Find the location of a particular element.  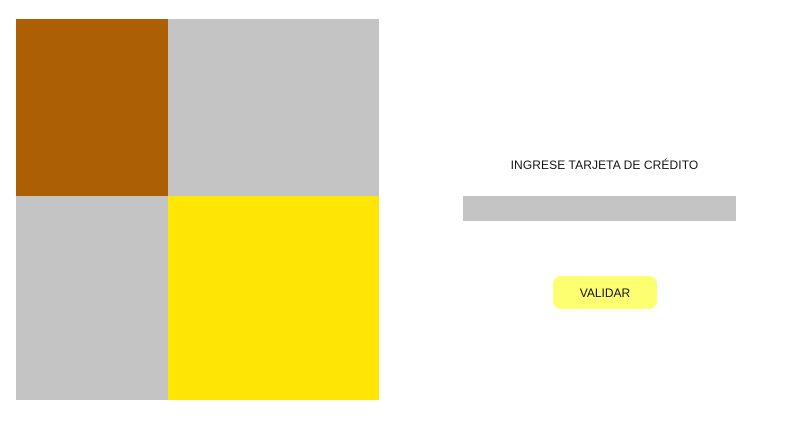

color-tile-bottom-left is located at coordinates (92, 298).